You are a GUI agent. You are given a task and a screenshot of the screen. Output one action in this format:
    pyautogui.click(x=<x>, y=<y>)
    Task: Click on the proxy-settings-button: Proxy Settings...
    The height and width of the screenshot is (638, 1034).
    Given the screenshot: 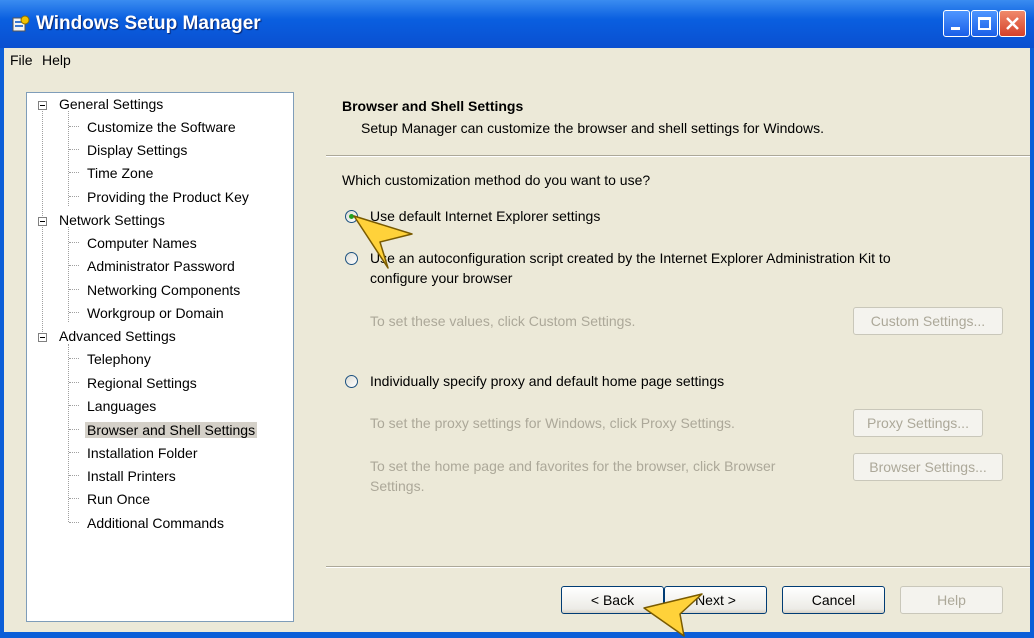 What is the action you would take?
    pyautogui.click(x=918, y=423)
    